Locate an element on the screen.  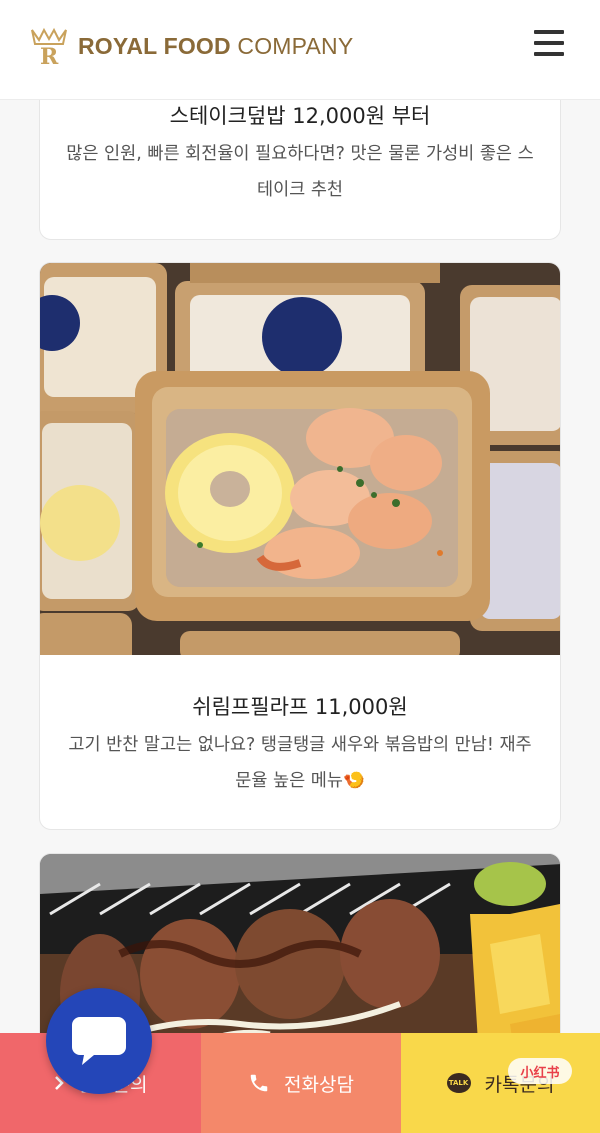
brand-logo: R ROYAL FOOD COMPANY is located at coordinates (190, 46).